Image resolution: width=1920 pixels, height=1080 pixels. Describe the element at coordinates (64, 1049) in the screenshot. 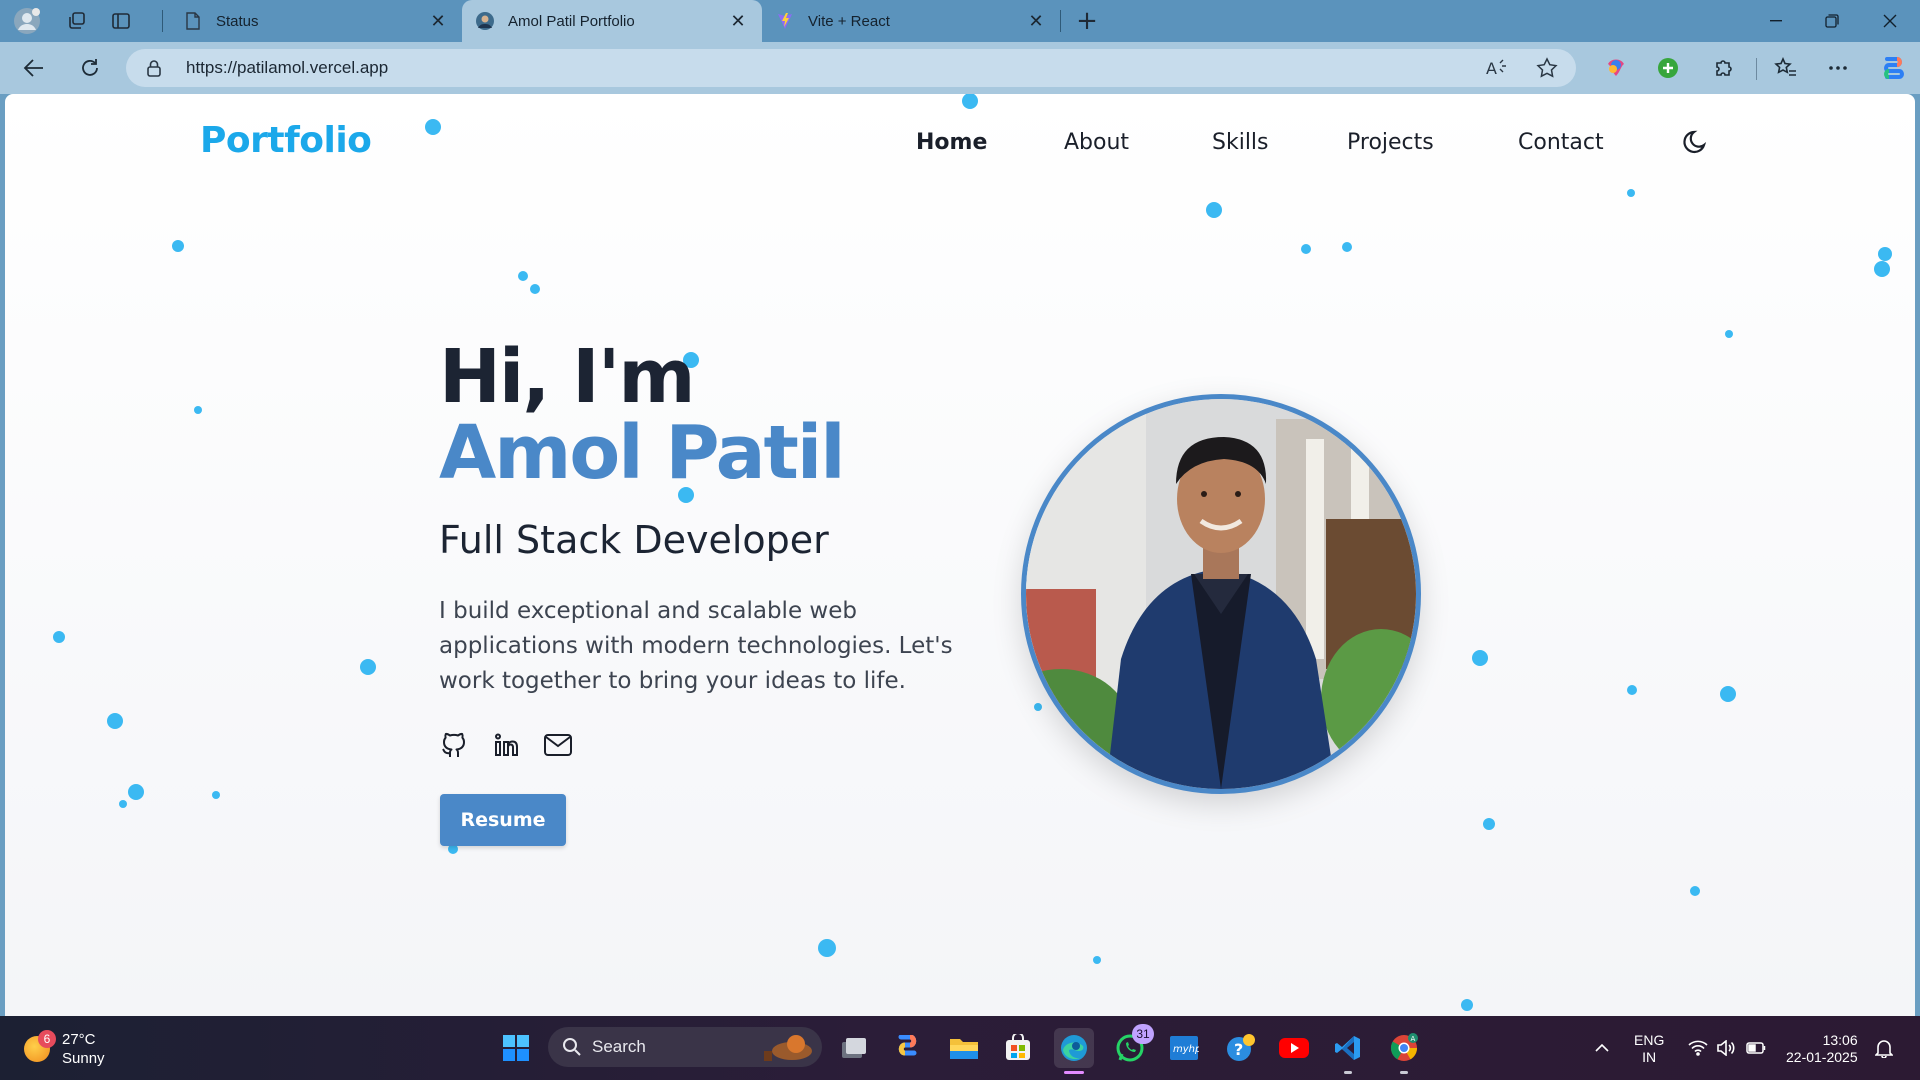

I see `weather-widget: 6 27°C Sunny` at that location.